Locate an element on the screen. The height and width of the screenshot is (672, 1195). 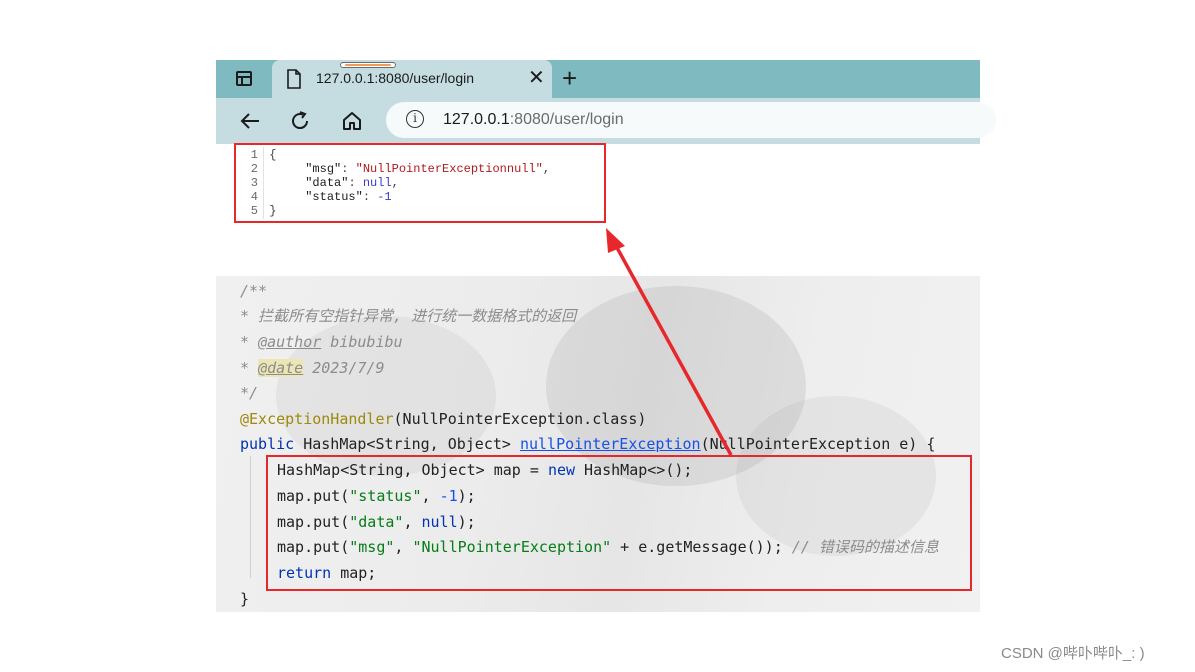
watermark: CSDN @哔卟哔卟_: ) is located at coordinates (1073, 653).